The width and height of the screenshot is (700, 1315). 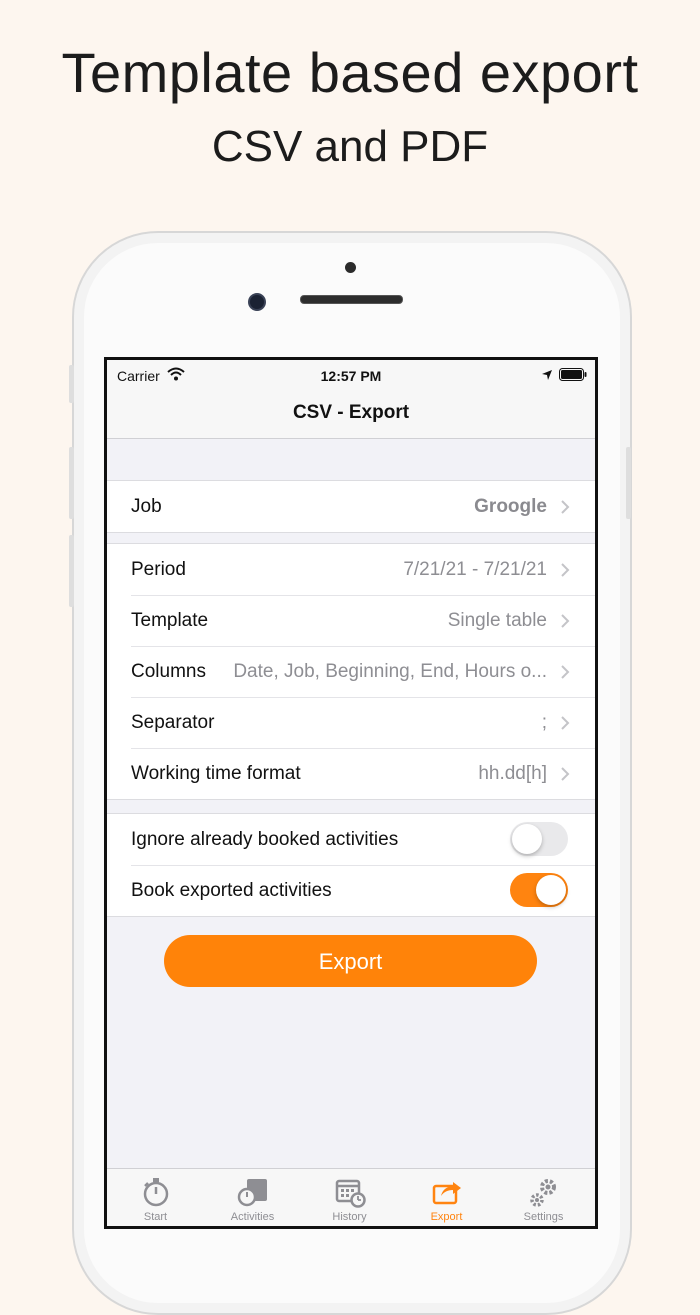 What do you see at coordinates (351, 569) in the screenshot?
I see `period-row: Period 7/21/21 - 7/21/21` at bounding box center [351, 569].